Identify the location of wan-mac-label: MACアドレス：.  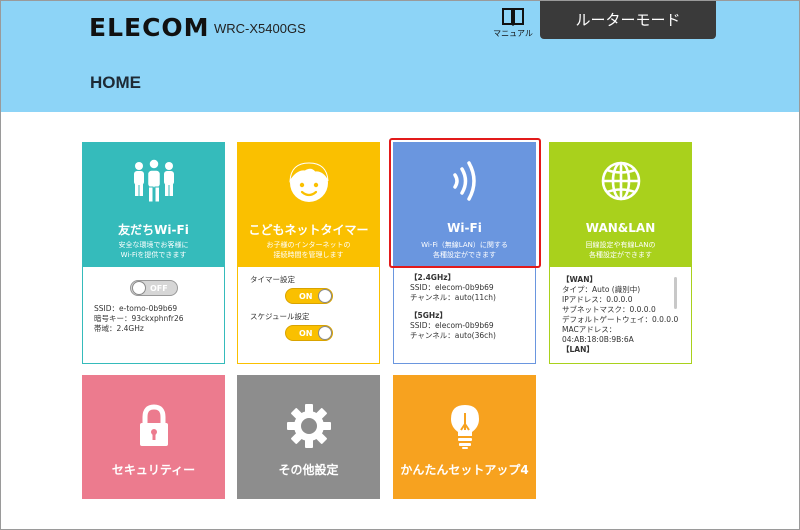
(589, 329).